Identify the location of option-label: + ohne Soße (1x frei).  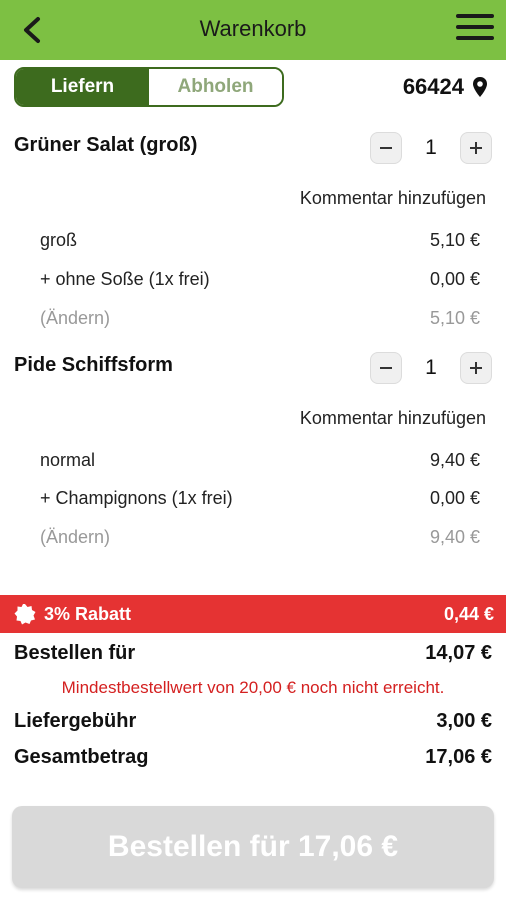
(125, 279).